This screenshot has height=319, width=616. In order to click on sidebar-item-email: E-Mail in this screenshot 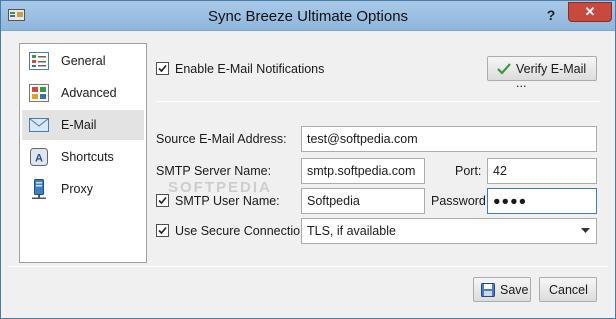, I will do `click(83, 125)`.